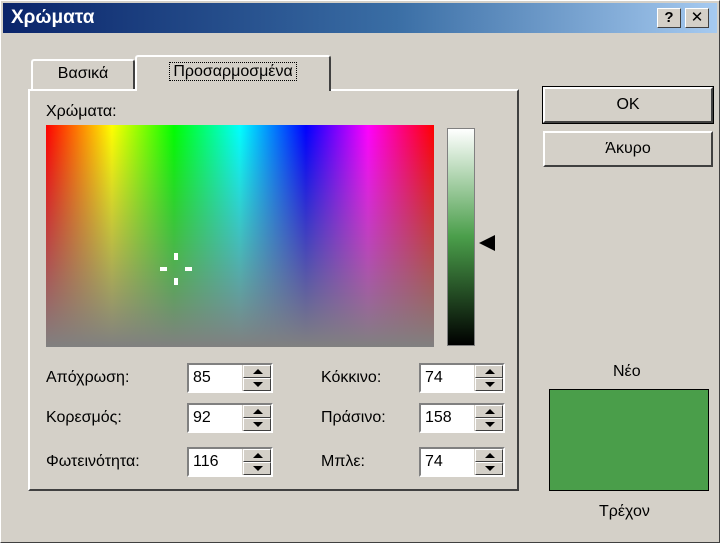  What do you see at coordinates (624, 511) in the screenshot?
I see `current-color-label: Τρέχον` at bounding box center [624, 511].